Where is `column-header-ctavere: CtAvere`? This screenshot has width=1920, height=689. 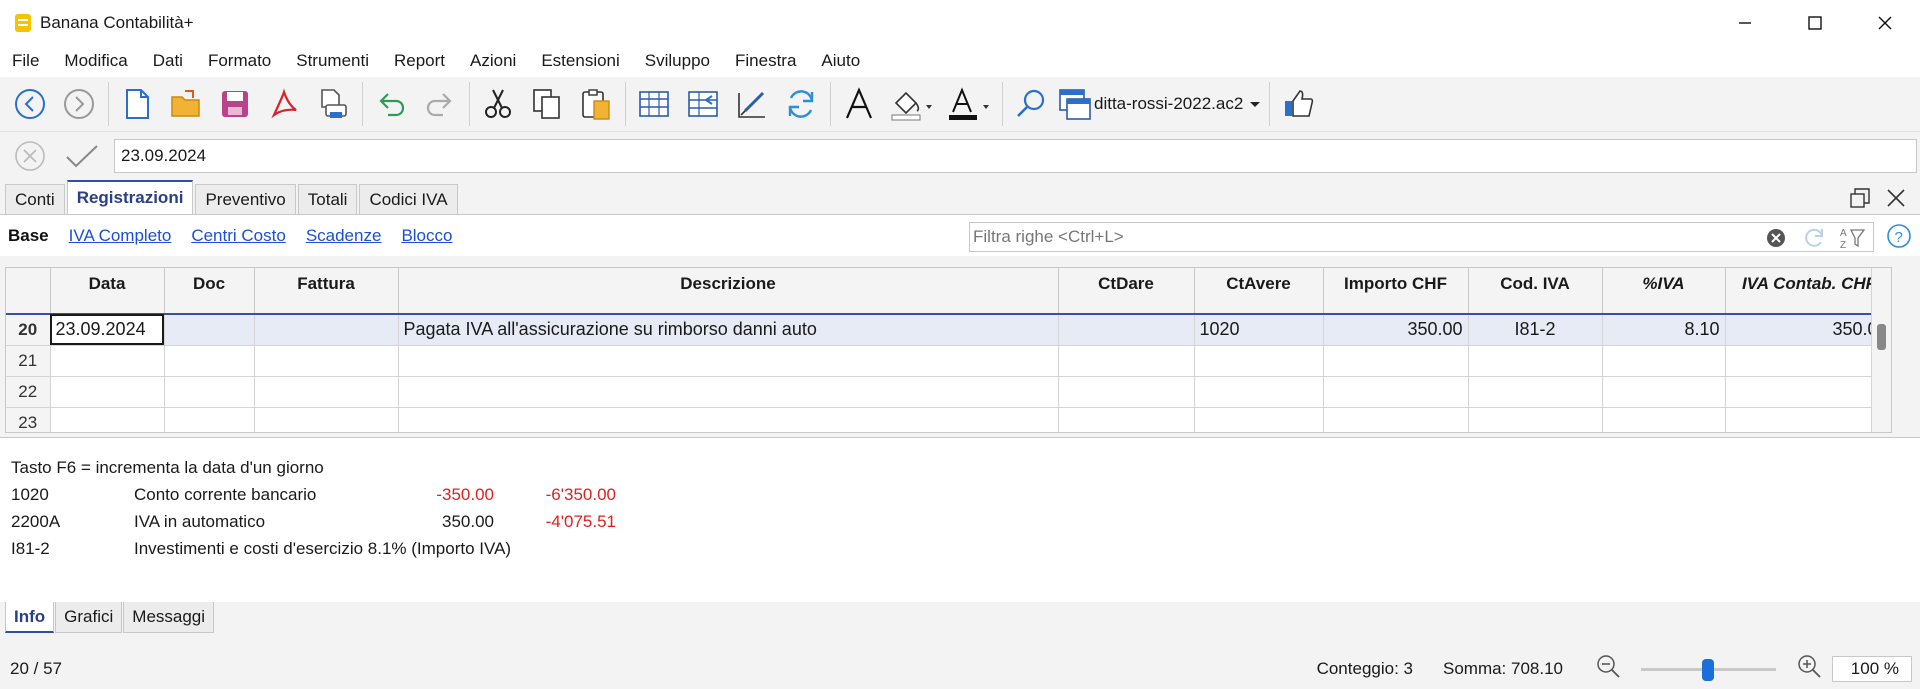
column-header-ctavere: CtAvere is located at coordinates (1259, 291).